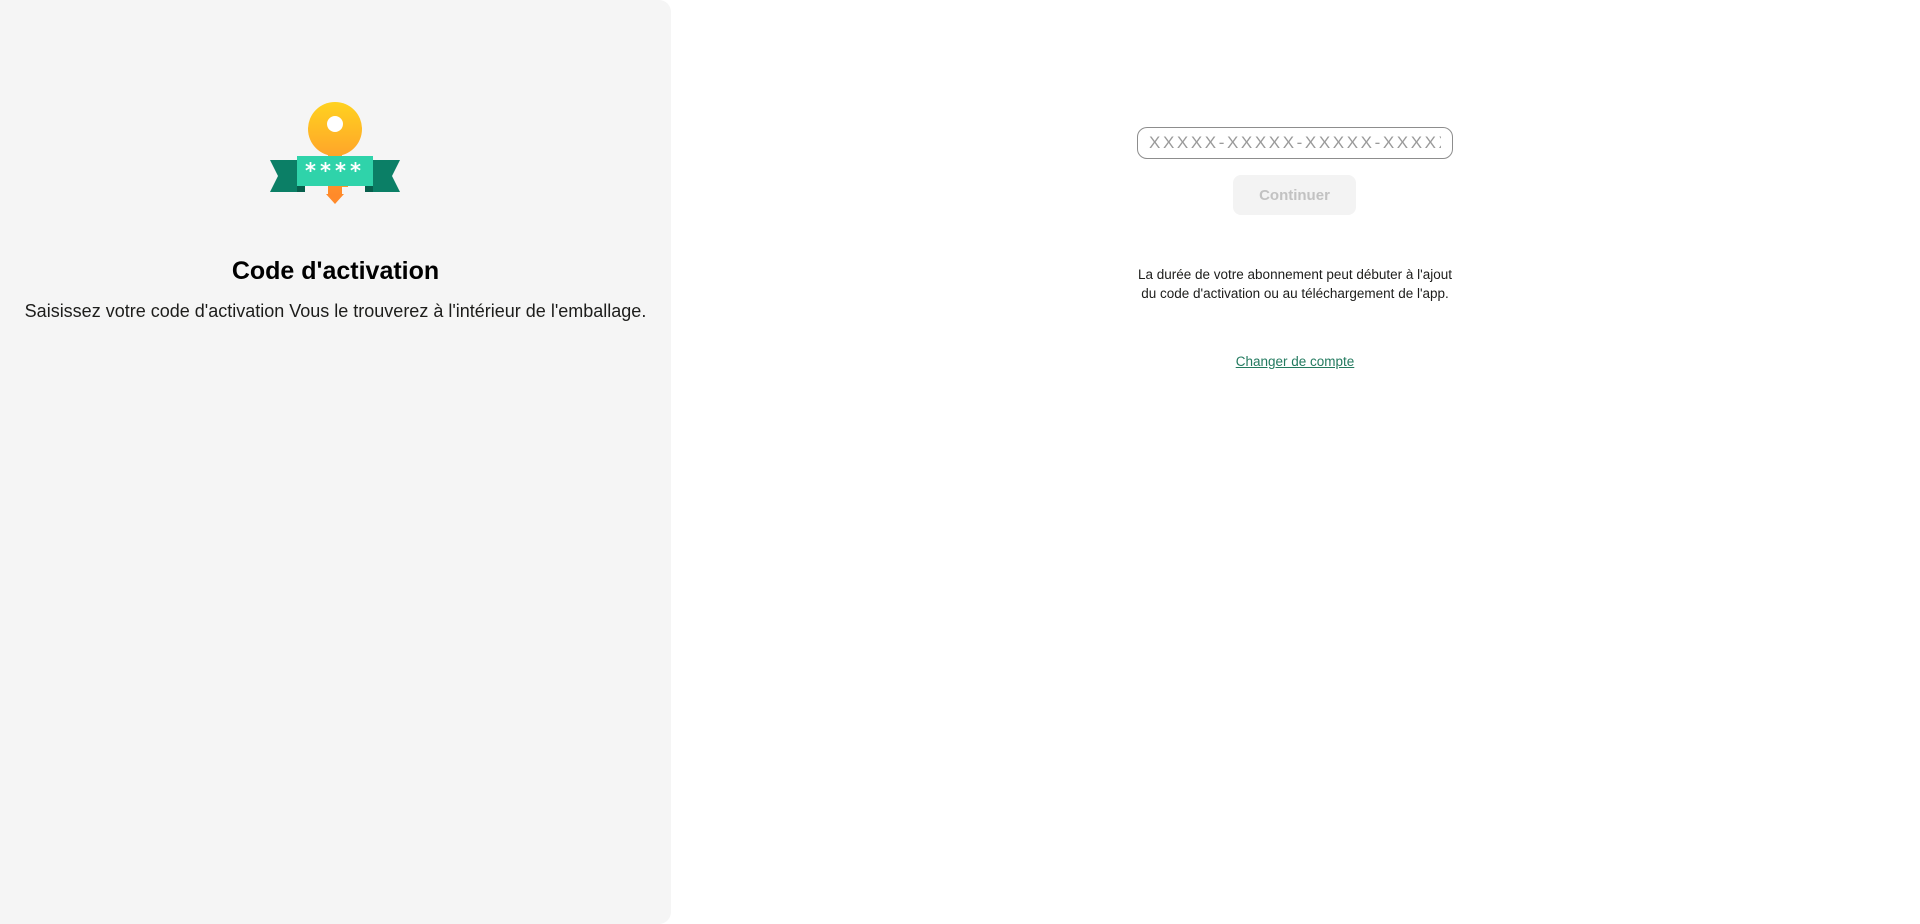 The width and height of the screenshot is (1920, 924). Describe the element at coordinates (335, 271) in the screenshot. I see `page-title: Code d'activation` at that location.